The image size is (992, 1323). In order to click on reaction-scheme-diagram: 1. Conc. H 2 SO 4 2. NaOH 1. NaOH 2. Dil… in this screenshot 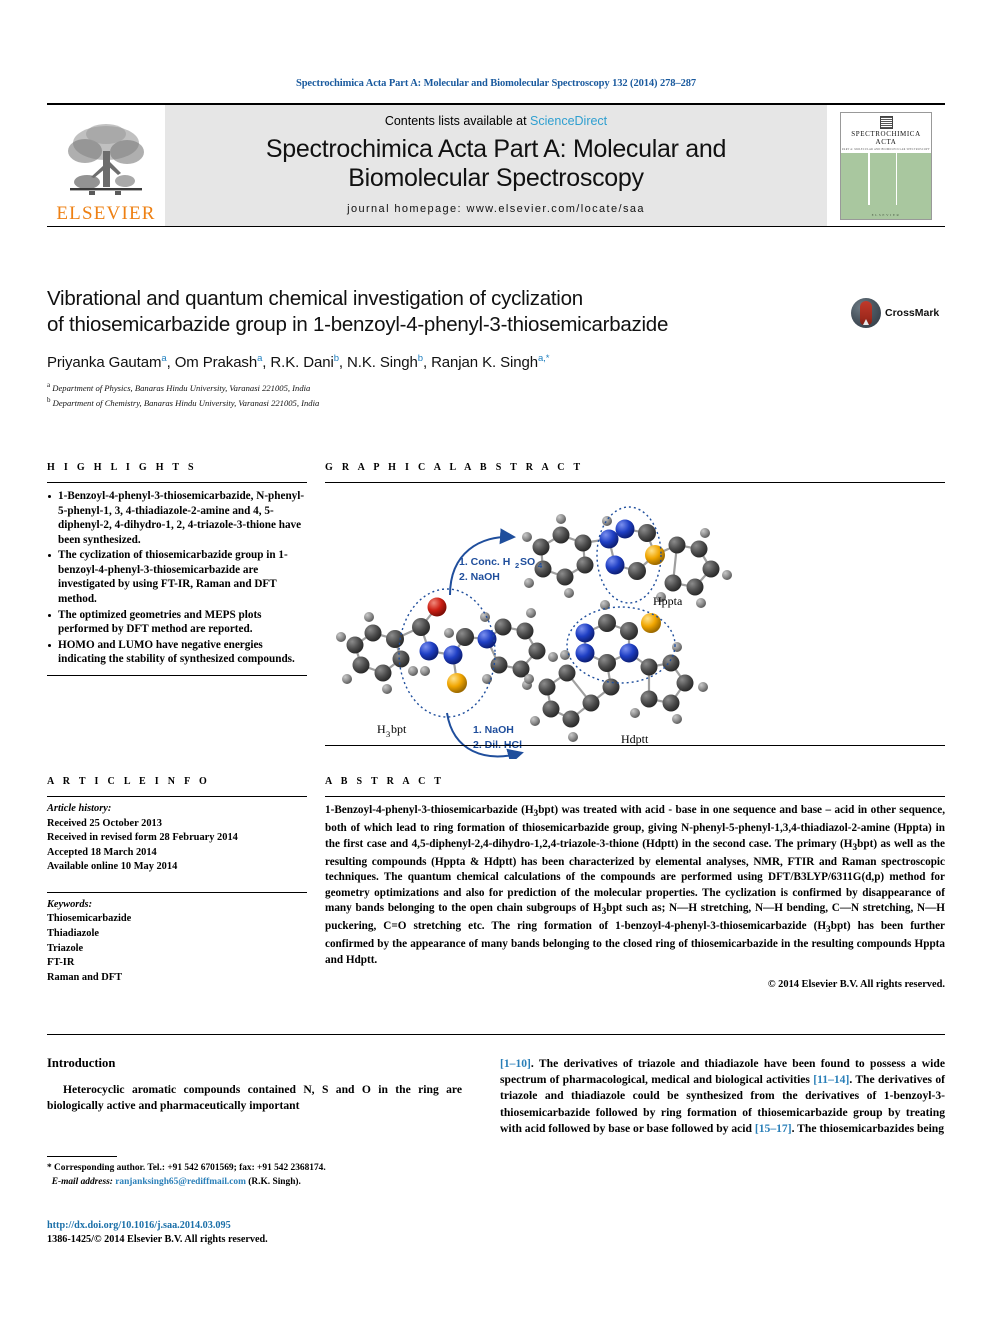, I will do `click(534, 635)`.